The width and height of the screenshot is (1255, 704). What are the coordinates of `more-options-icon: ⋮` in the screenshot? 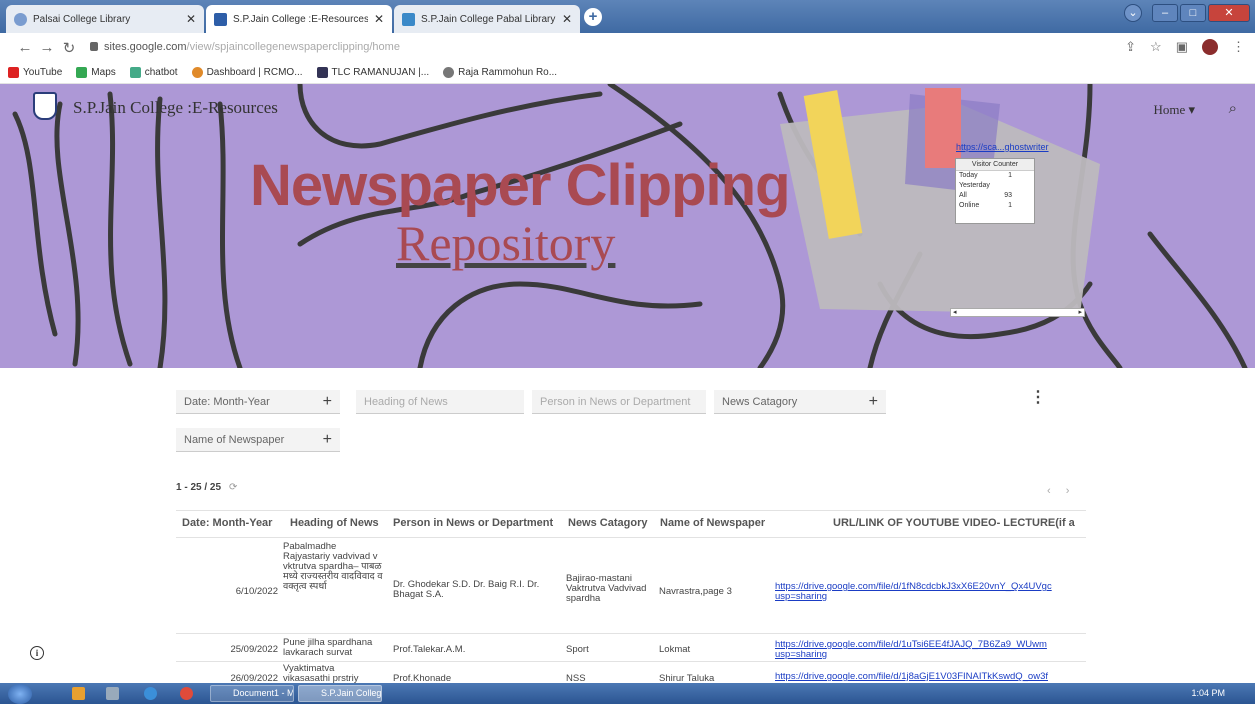 It's located at (1038, 398).